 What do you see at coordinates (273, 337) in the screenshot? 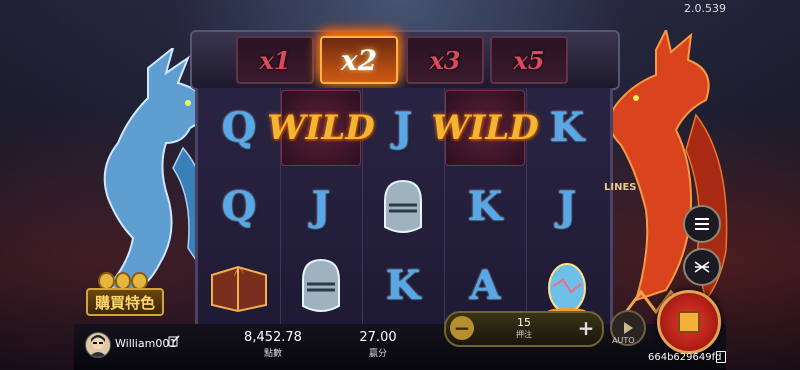
I see `balance-value: 8,452.78` at bounding box center [273, 337].